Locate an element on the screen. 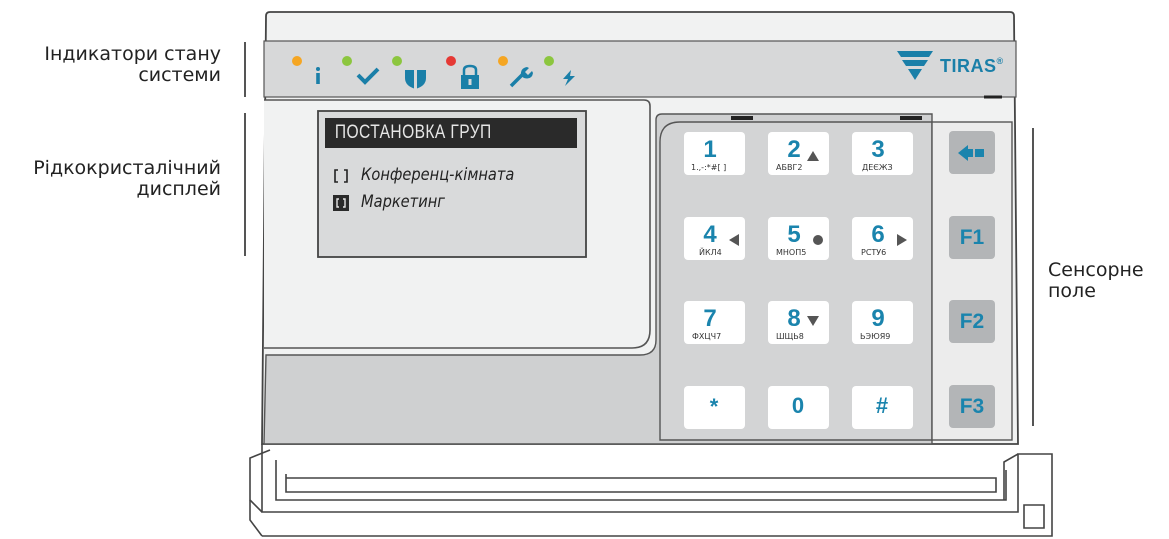 The image size is (1169, 539). key-3-sub: ДЕЄЖЗ is located at coordinates (877, 167).